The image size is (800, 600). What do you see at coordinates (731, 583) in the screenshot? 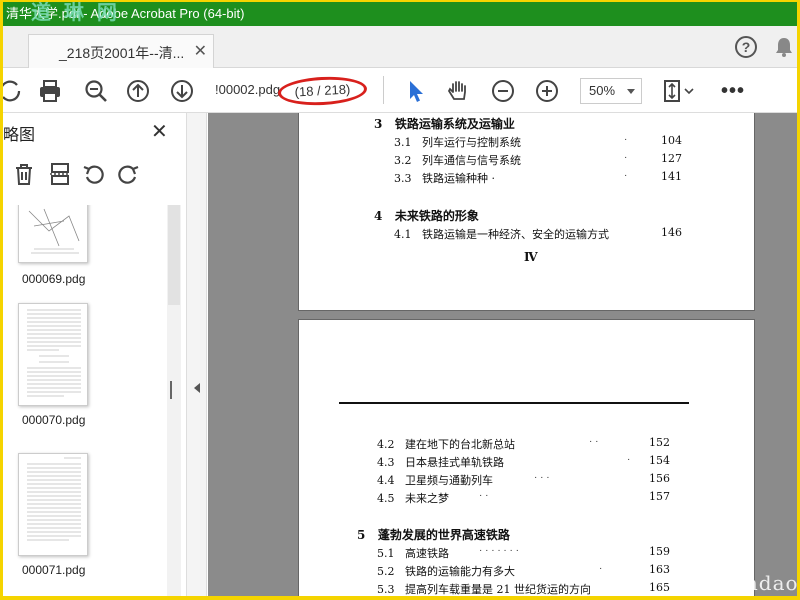
I see `site-watermark: www. cndao.` at bounding box center [731, 583].